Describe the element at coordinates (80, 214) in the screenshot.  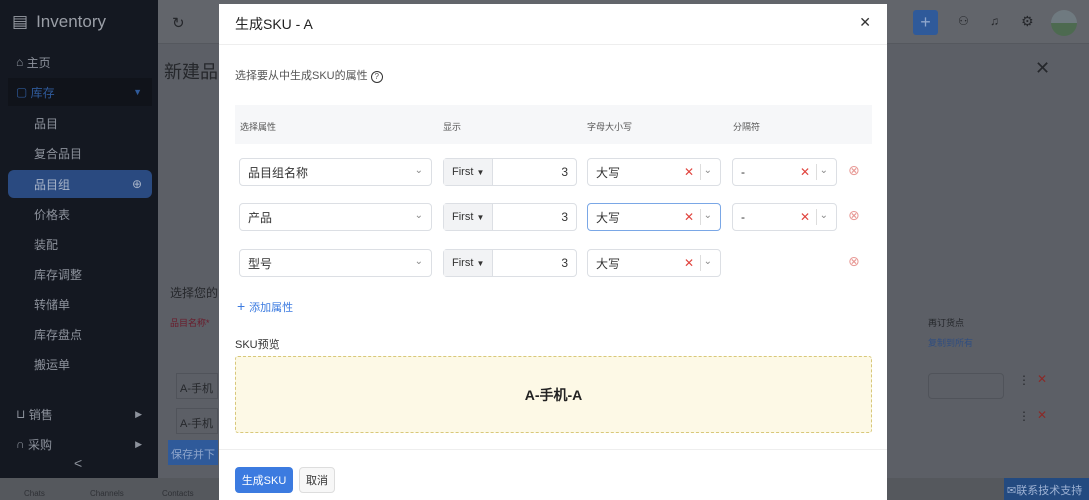
I see `sidebar-item-price-list: 价格表` at that location.